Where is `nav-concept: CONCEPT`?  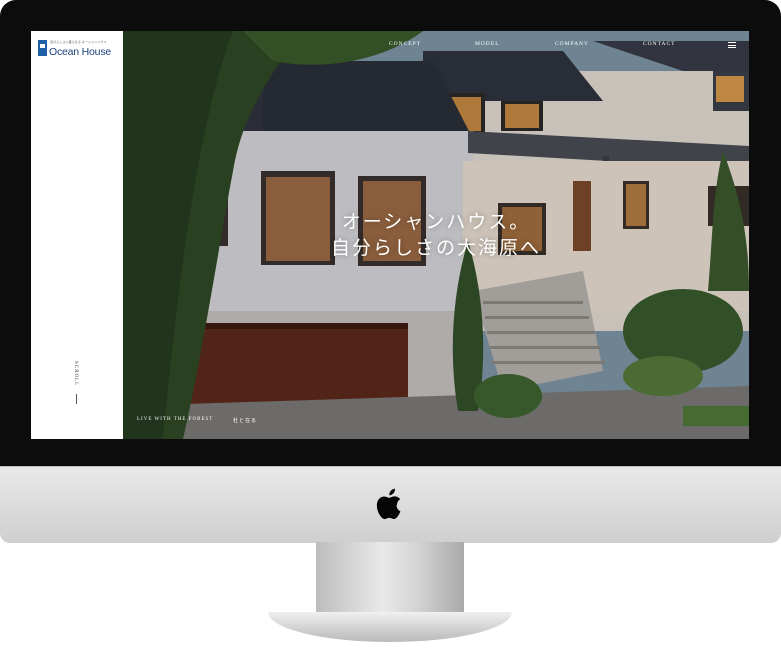 nav-concept: CONCEPT is located at coordinates (405, 44).